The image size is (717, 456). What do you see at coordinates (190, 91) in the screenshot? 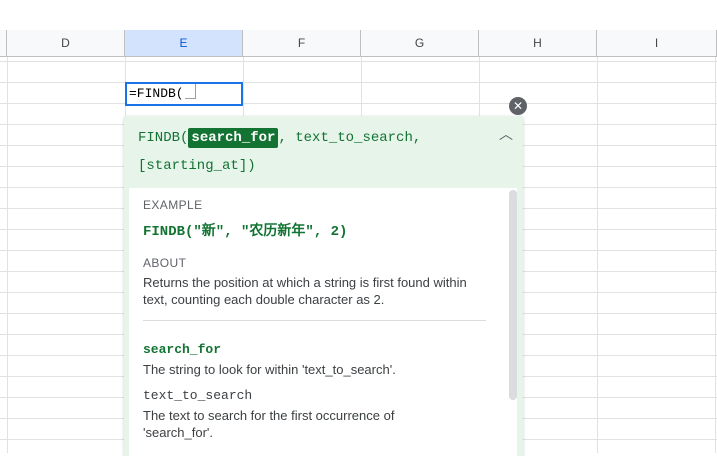
I see `text-cursor` at bounding box center [190, 91].